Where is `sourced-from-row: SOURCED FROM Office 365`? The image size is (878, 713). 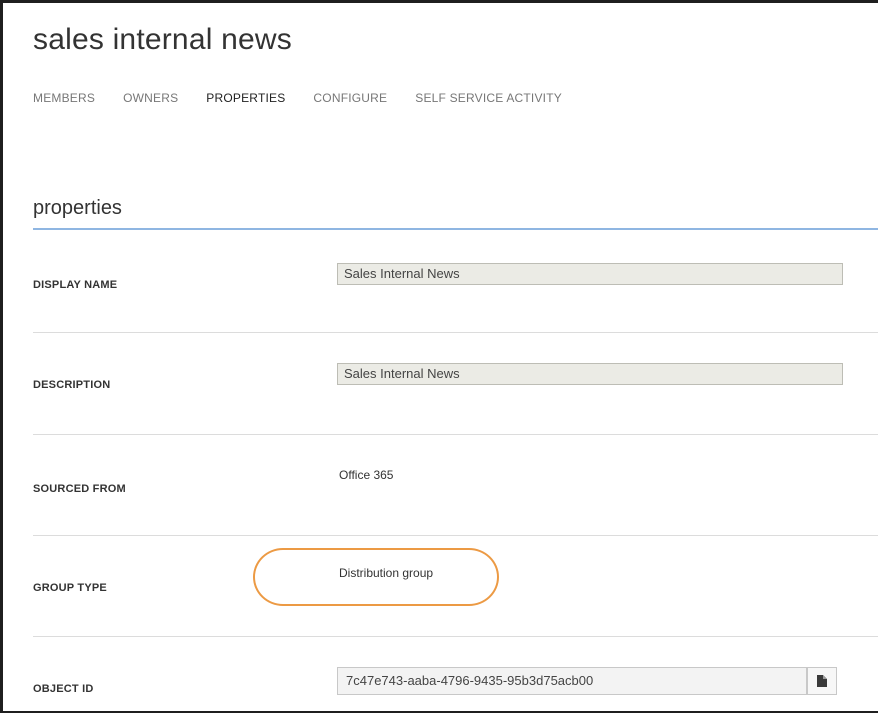 sourced-from-row: SOURCED FROM Office 365 is located at coordinates (455, 485).